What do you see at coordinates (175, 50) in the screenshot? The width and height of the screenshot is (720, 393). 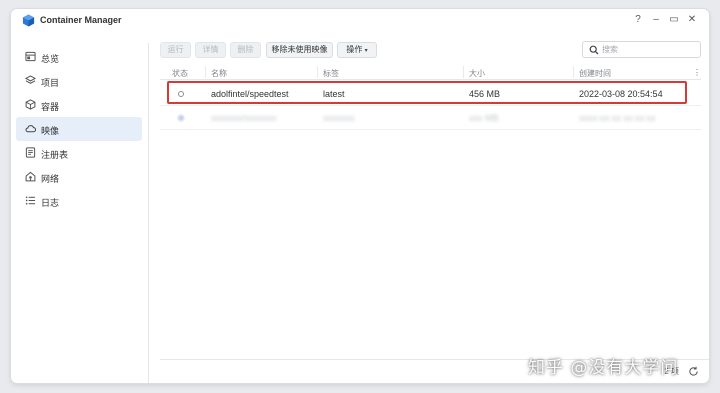 I see `run-button: 运行` at bounding box center [175, 50].